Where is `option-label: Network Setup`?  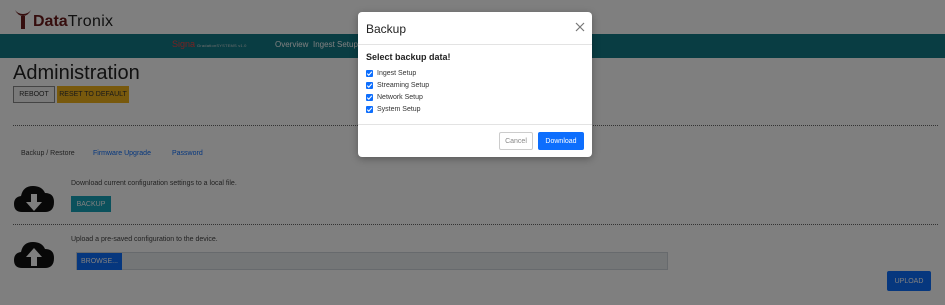 option-label: Network Setup is located at coordinates (400, 97).